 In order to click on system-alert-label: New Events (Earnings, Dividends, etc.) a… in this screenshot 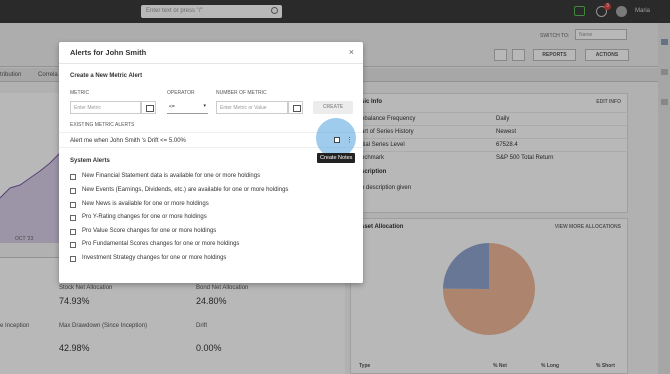, I will do `click(185, 190)`.